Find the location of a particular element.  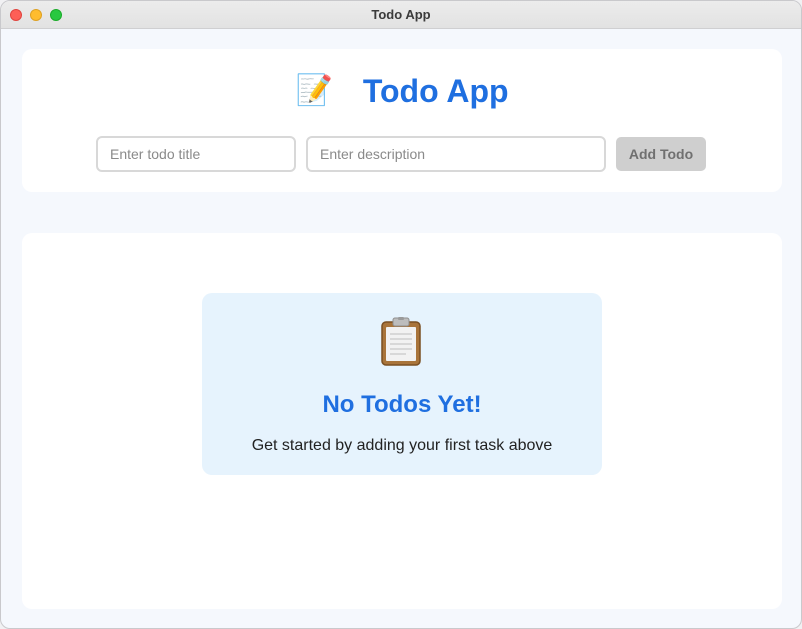

clipboard-icon is located at coordinates (401, 341).